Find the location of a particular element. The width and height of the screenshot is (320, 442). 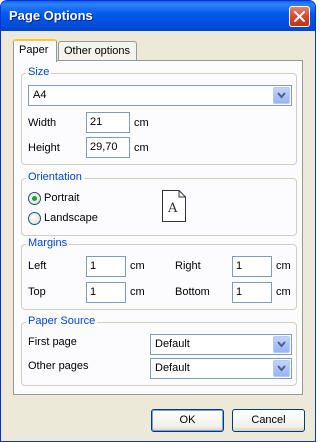

margin-bottom-value: 1 is located at coordinates (239, 292).